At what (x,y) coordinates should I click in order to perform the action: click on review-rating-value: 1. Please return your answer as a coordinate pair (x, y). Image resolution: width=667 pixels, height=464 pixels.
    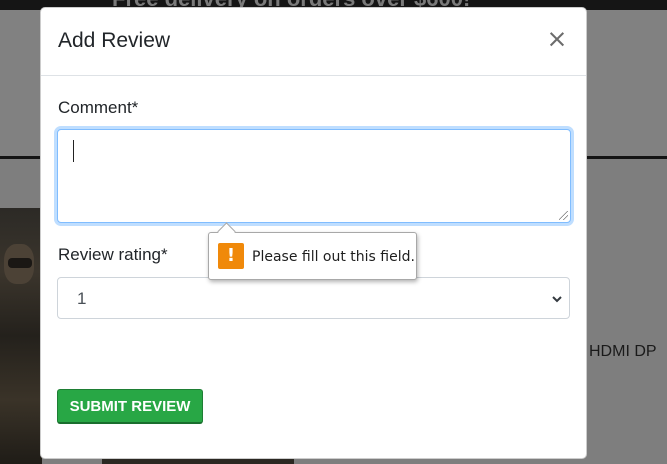
    Looking at the image, I should click on (82, 298).